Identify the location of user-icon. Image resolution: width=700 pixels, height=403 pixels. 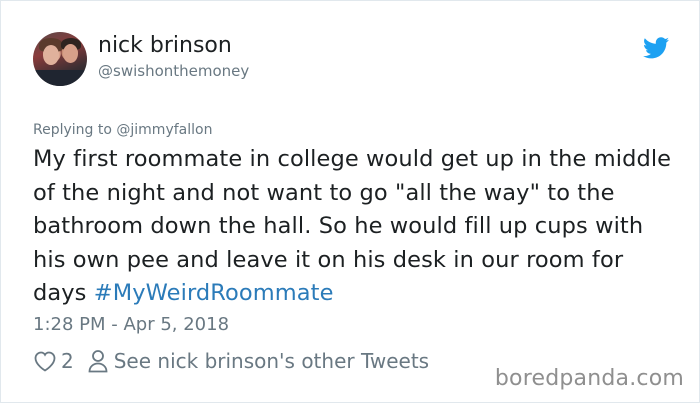
(98, 361).